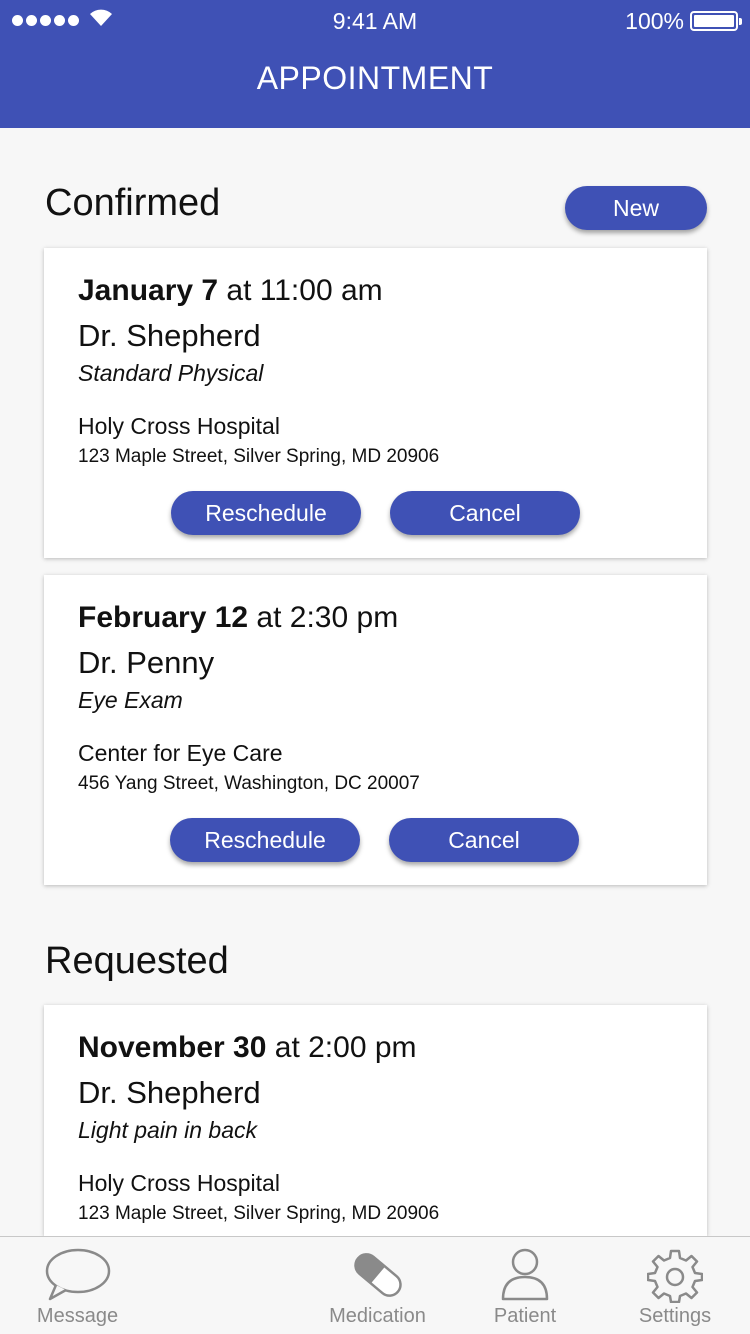 This screenshot has height=1334, width=750. Describe the element at coordinates (675, 1276) in the screenshot. I see `gear-icon` at that location.